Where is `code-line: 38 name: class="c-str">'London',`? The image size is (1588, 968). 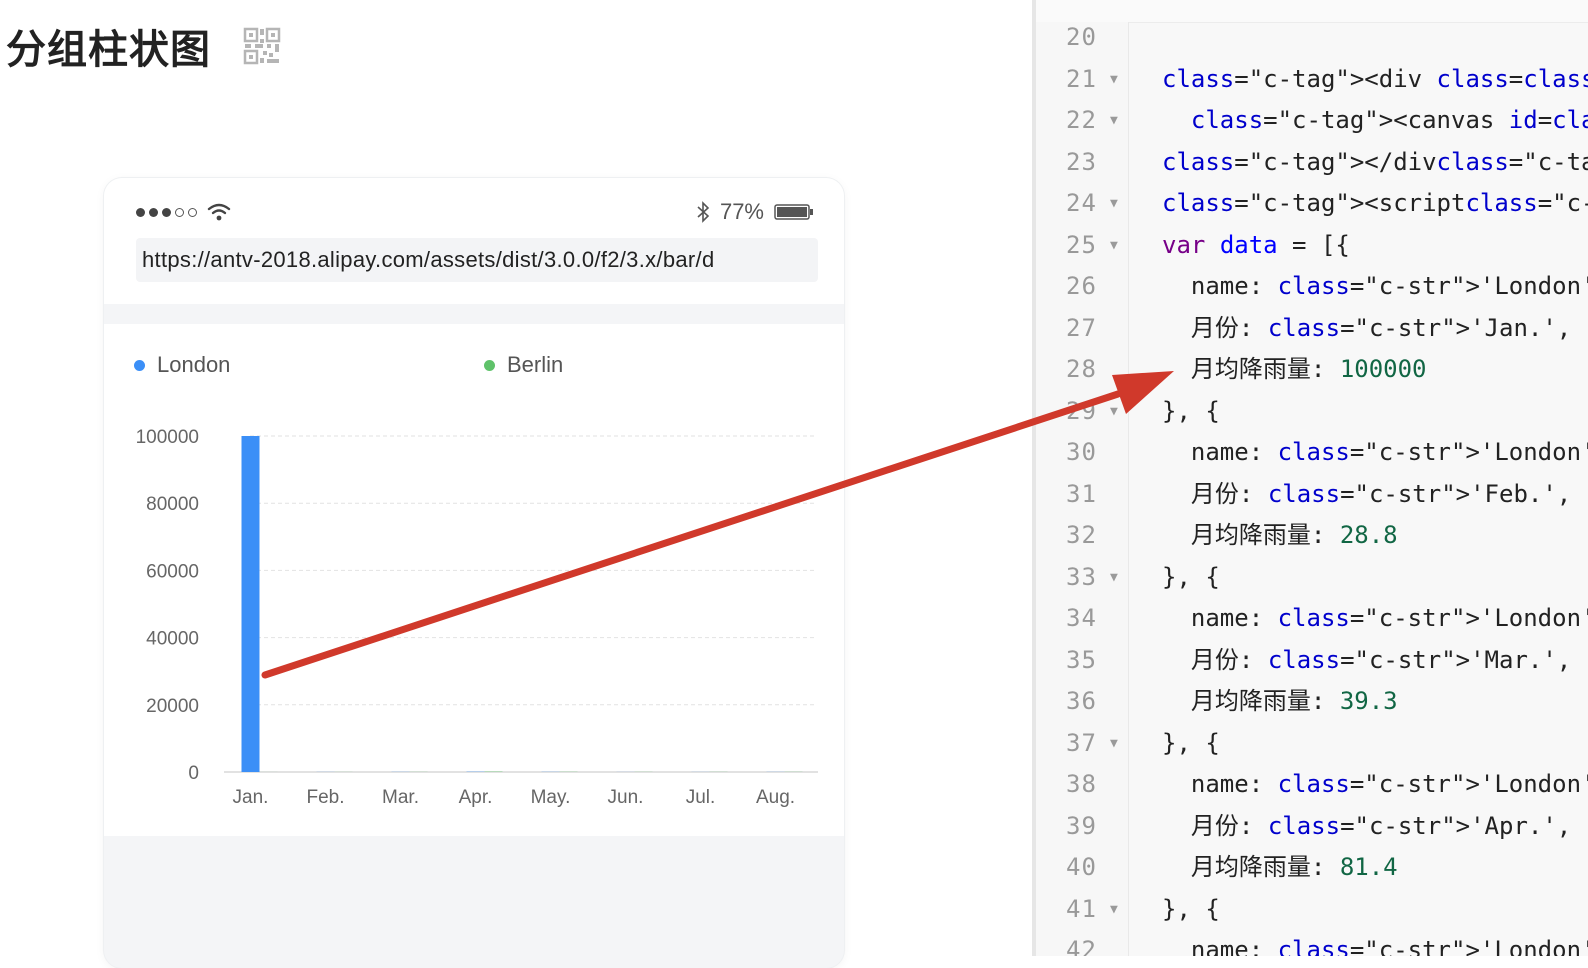 code-line: 38 name: class="c-str">'London', is located at coordinates (1312, 784).